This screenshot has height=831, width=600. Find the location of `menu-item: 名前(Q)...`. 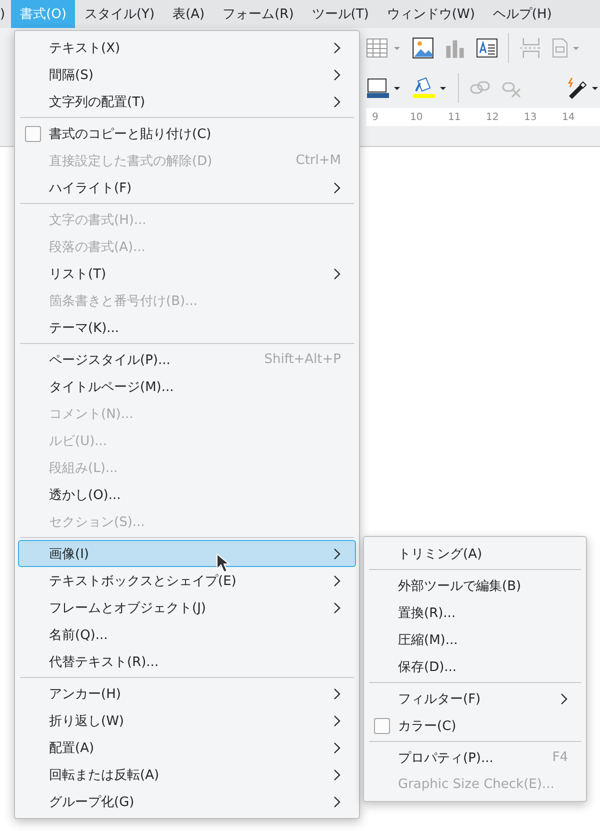

menu-item: 名前(Q)... is located at coordinates (187, 634).